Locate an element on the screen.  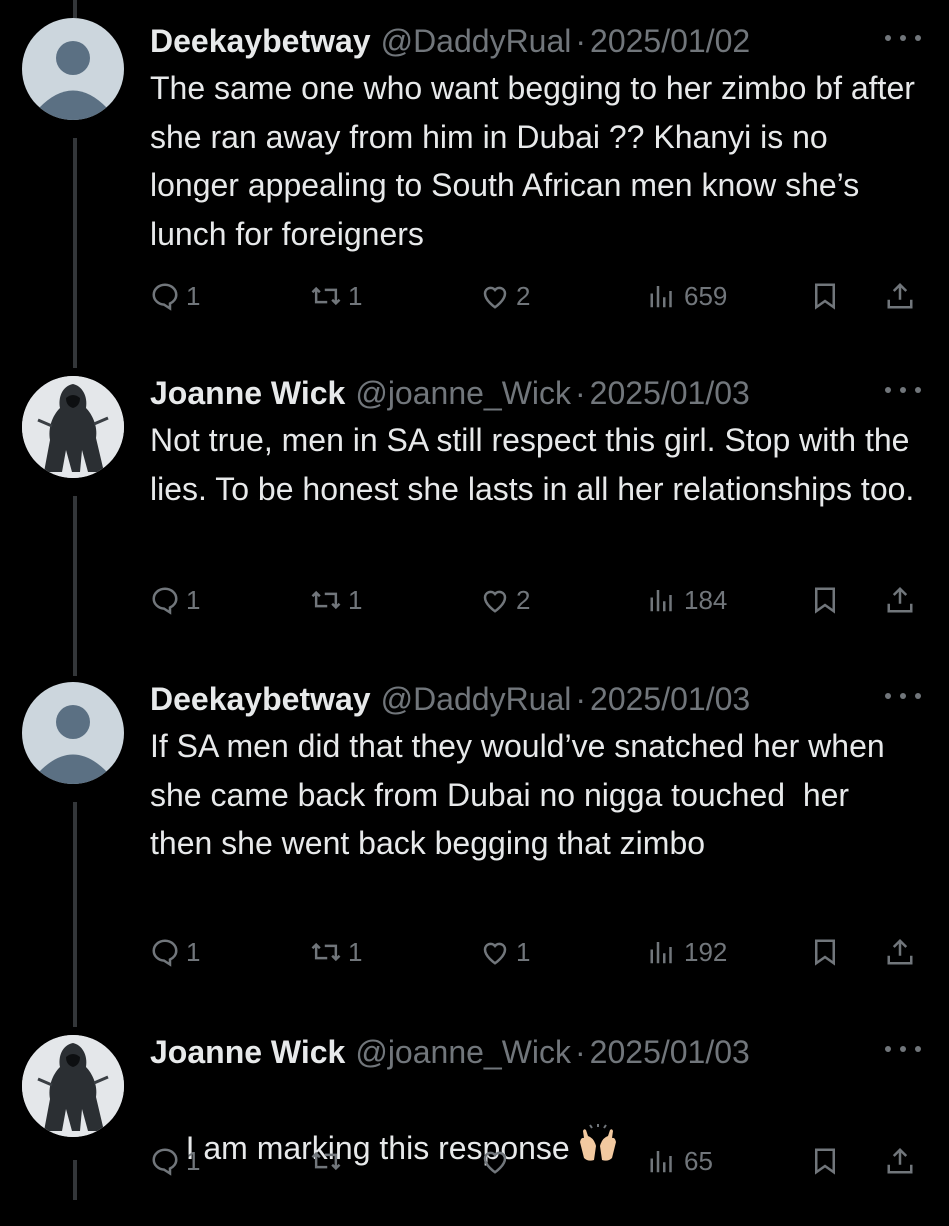
views-button: 192 is located at coordinates (687, 952).